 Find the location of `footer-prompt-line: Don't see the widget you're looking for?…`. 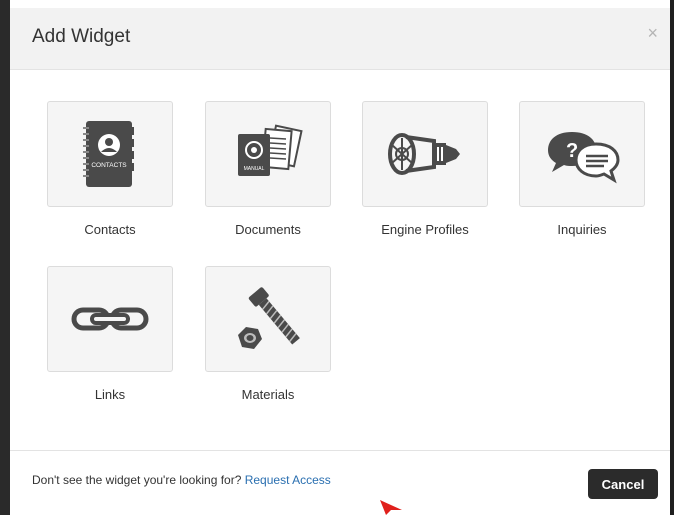

footer-prompt-line: Don't see the widget you're looking for?… is located at coordinates (181, 480).